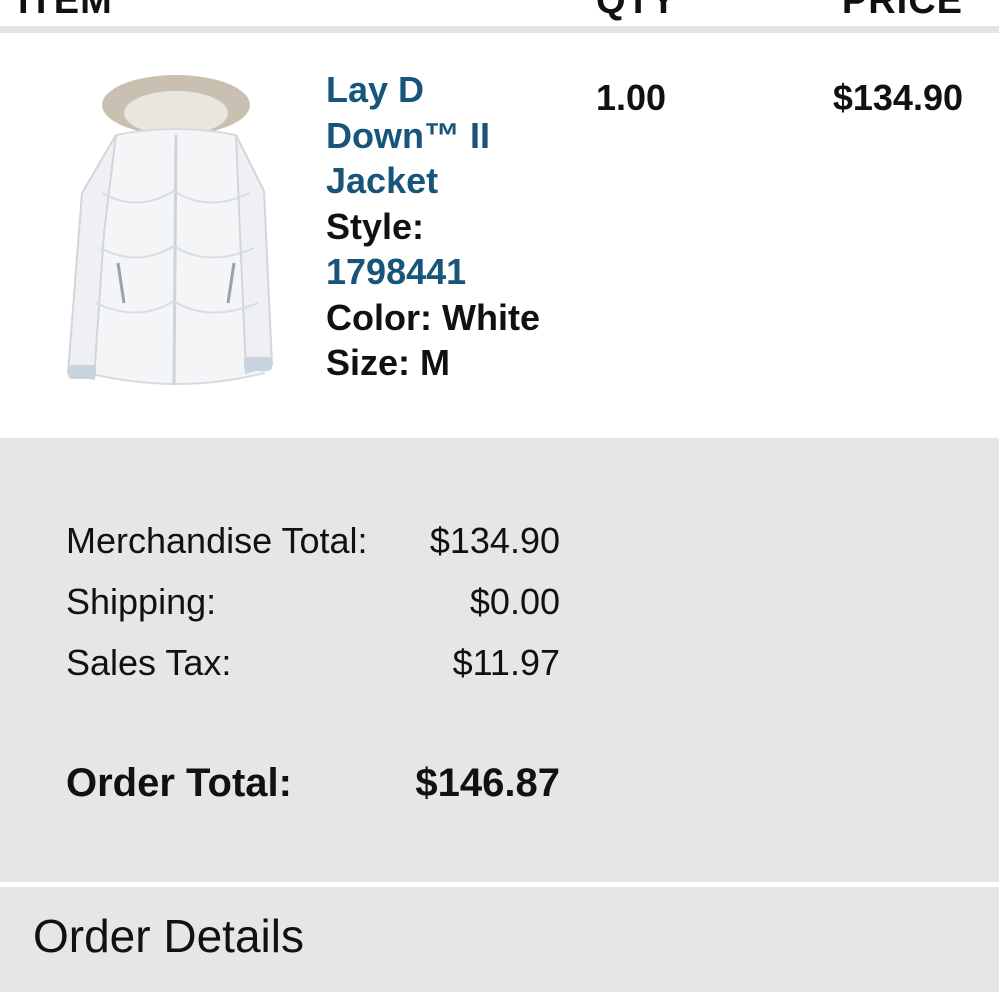  I want to click on table-header: ITEM QTY PRICE, so click(499, 14).